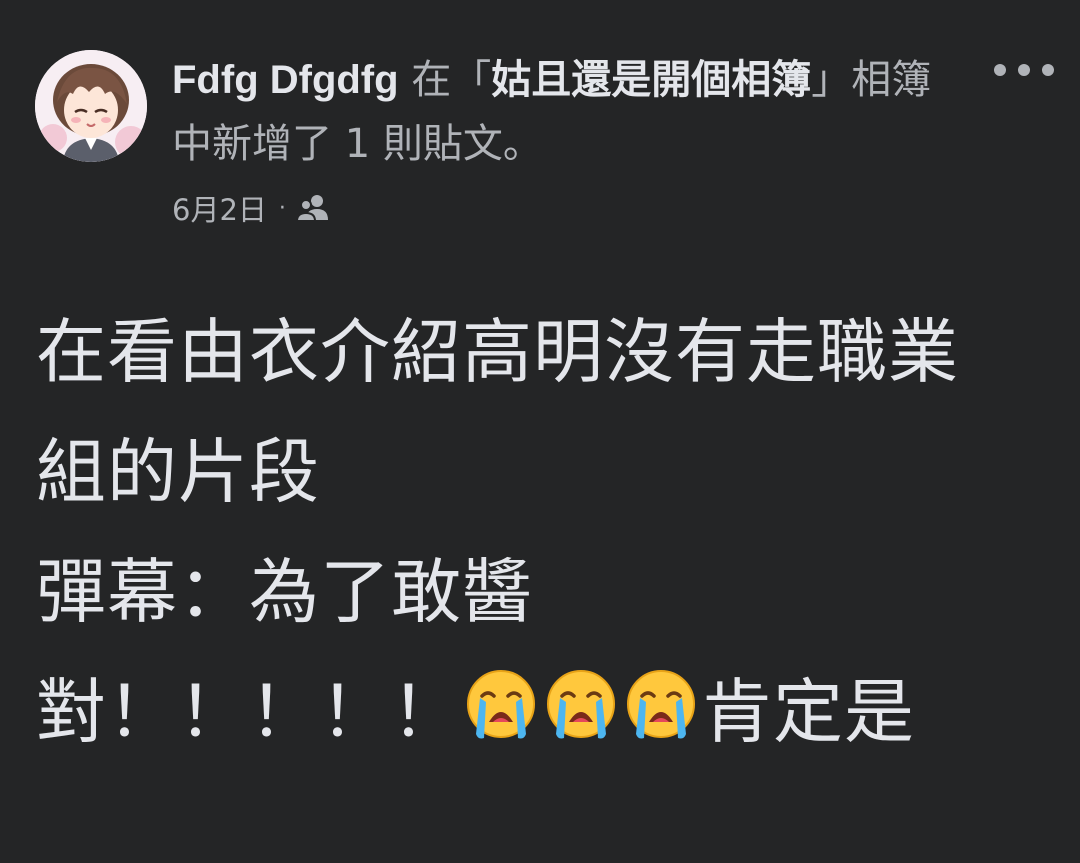 This screenshot has width=1080, height=863. I want to click on body-line-4-prefix: 對！！！！！, so click(249, 712).